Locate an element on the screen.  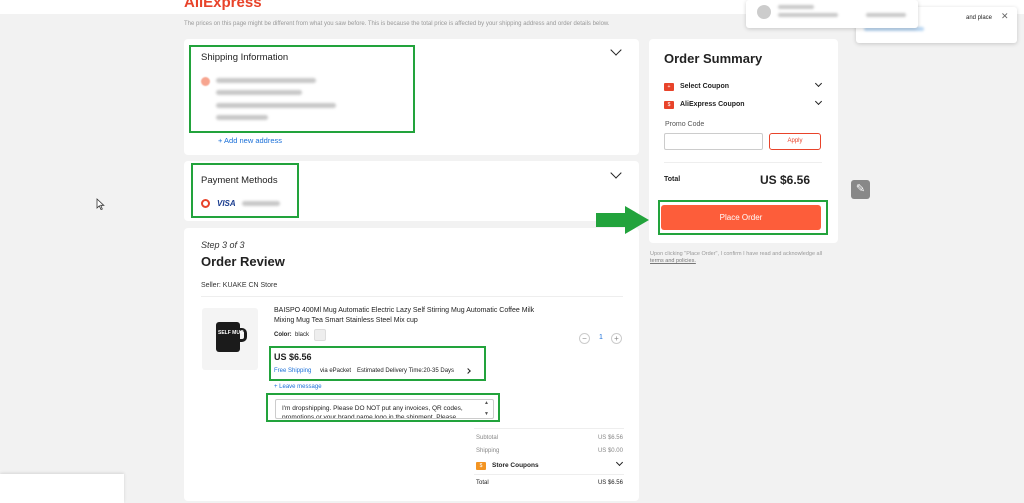
review-total-label: Total is located at coordinates (482, 483).